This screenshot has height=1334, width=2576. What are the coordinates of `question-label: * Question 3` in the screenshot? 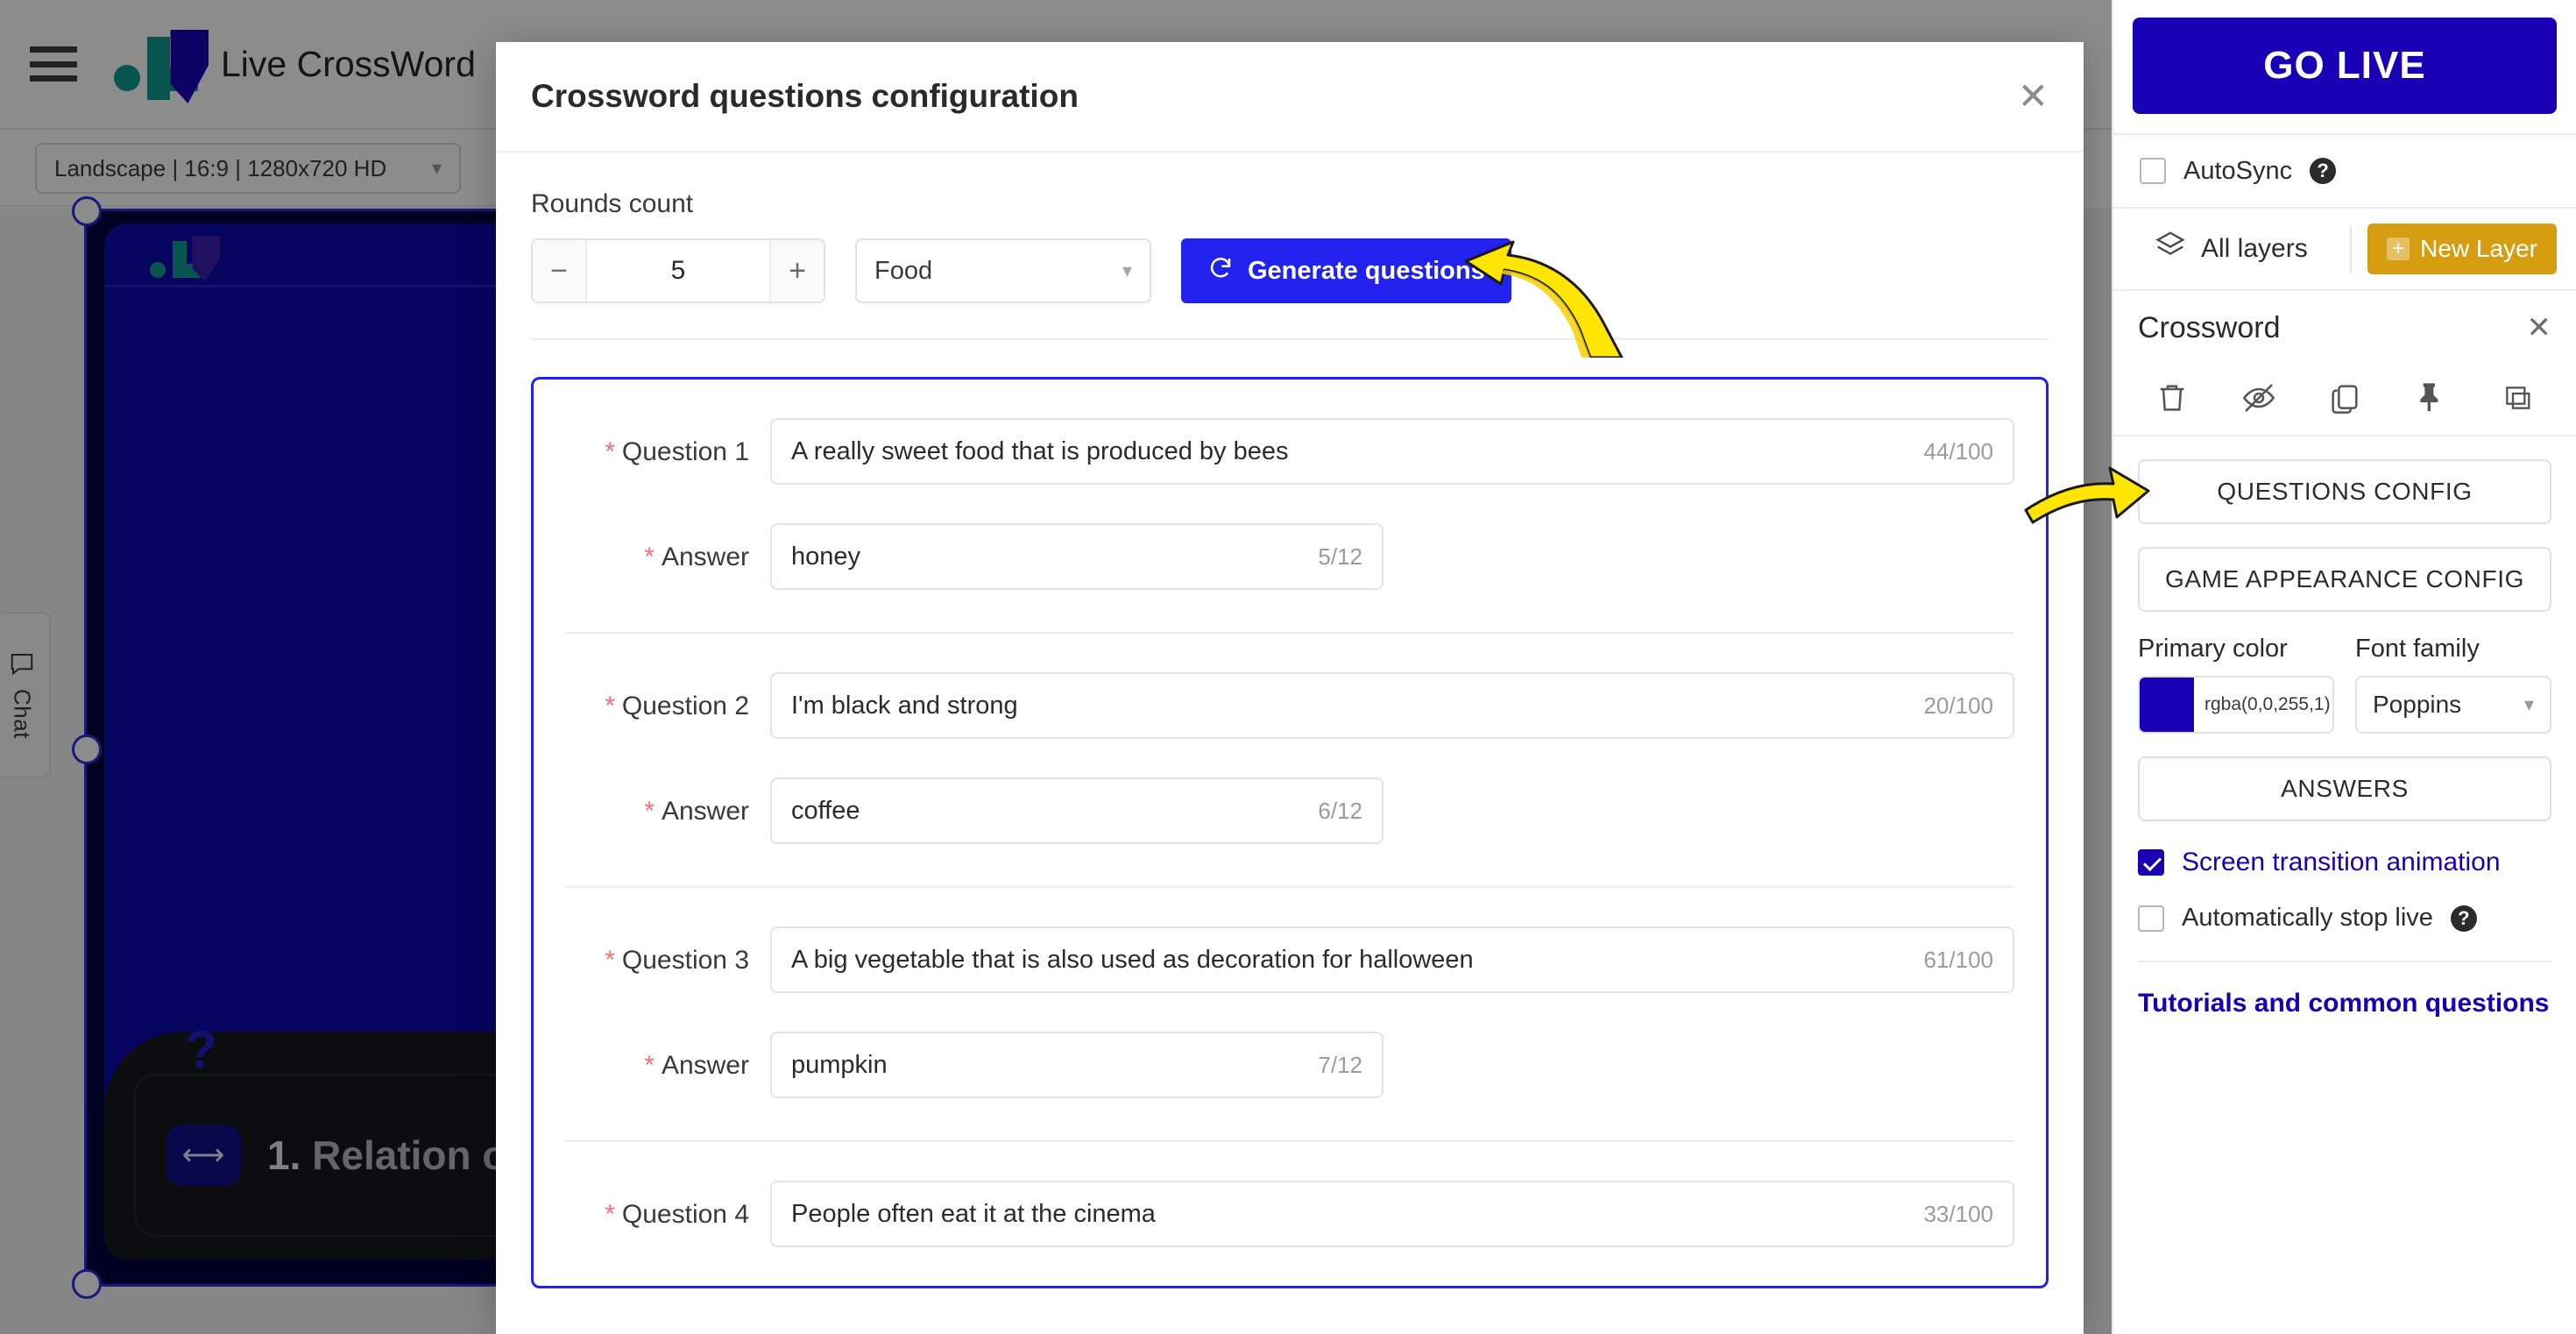 It's located at (677, 960).